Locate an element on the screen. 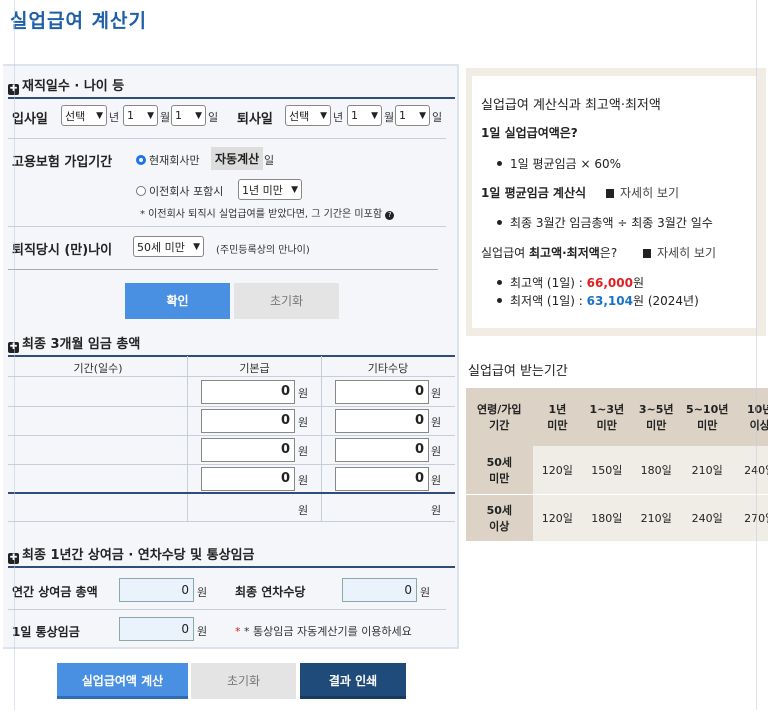 This screenshot has height=710, width=770. table-cell: 150일 is located at coordinates (607, 470).